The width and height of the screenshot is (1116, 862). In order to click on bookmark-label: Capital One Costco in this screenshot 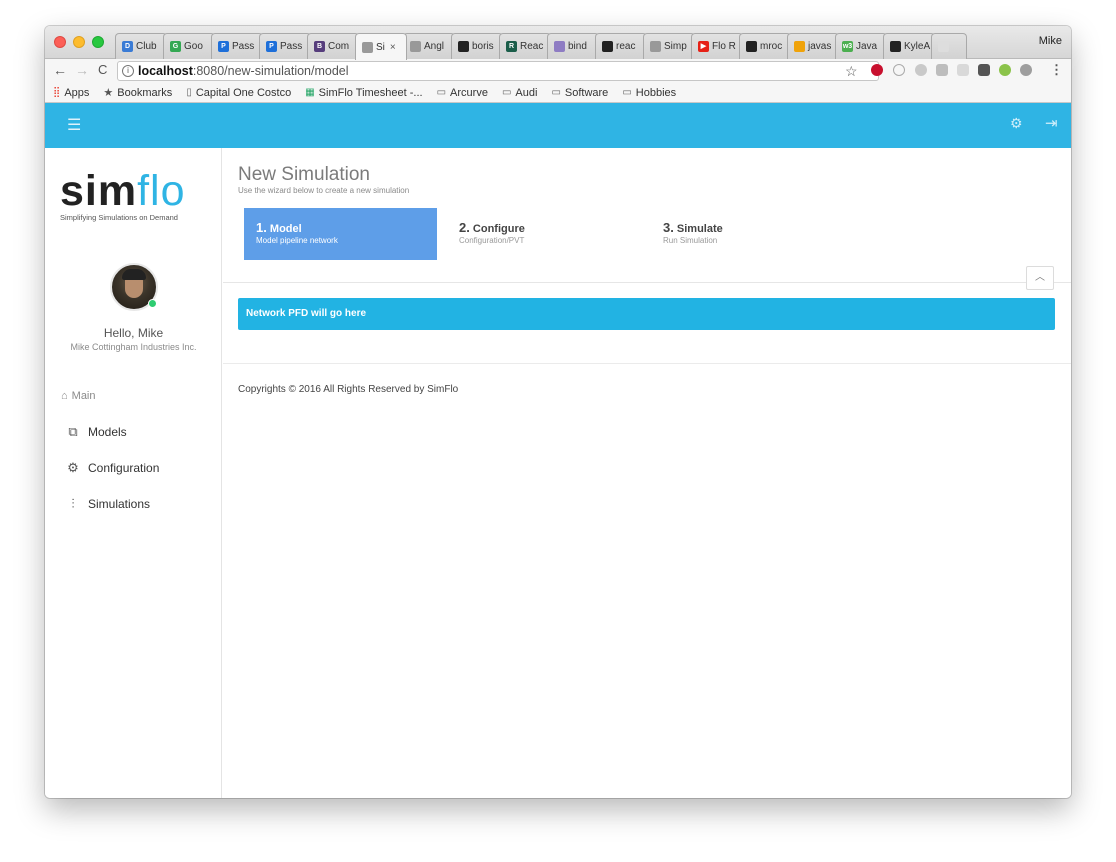, I will do `click(243, 92)`.